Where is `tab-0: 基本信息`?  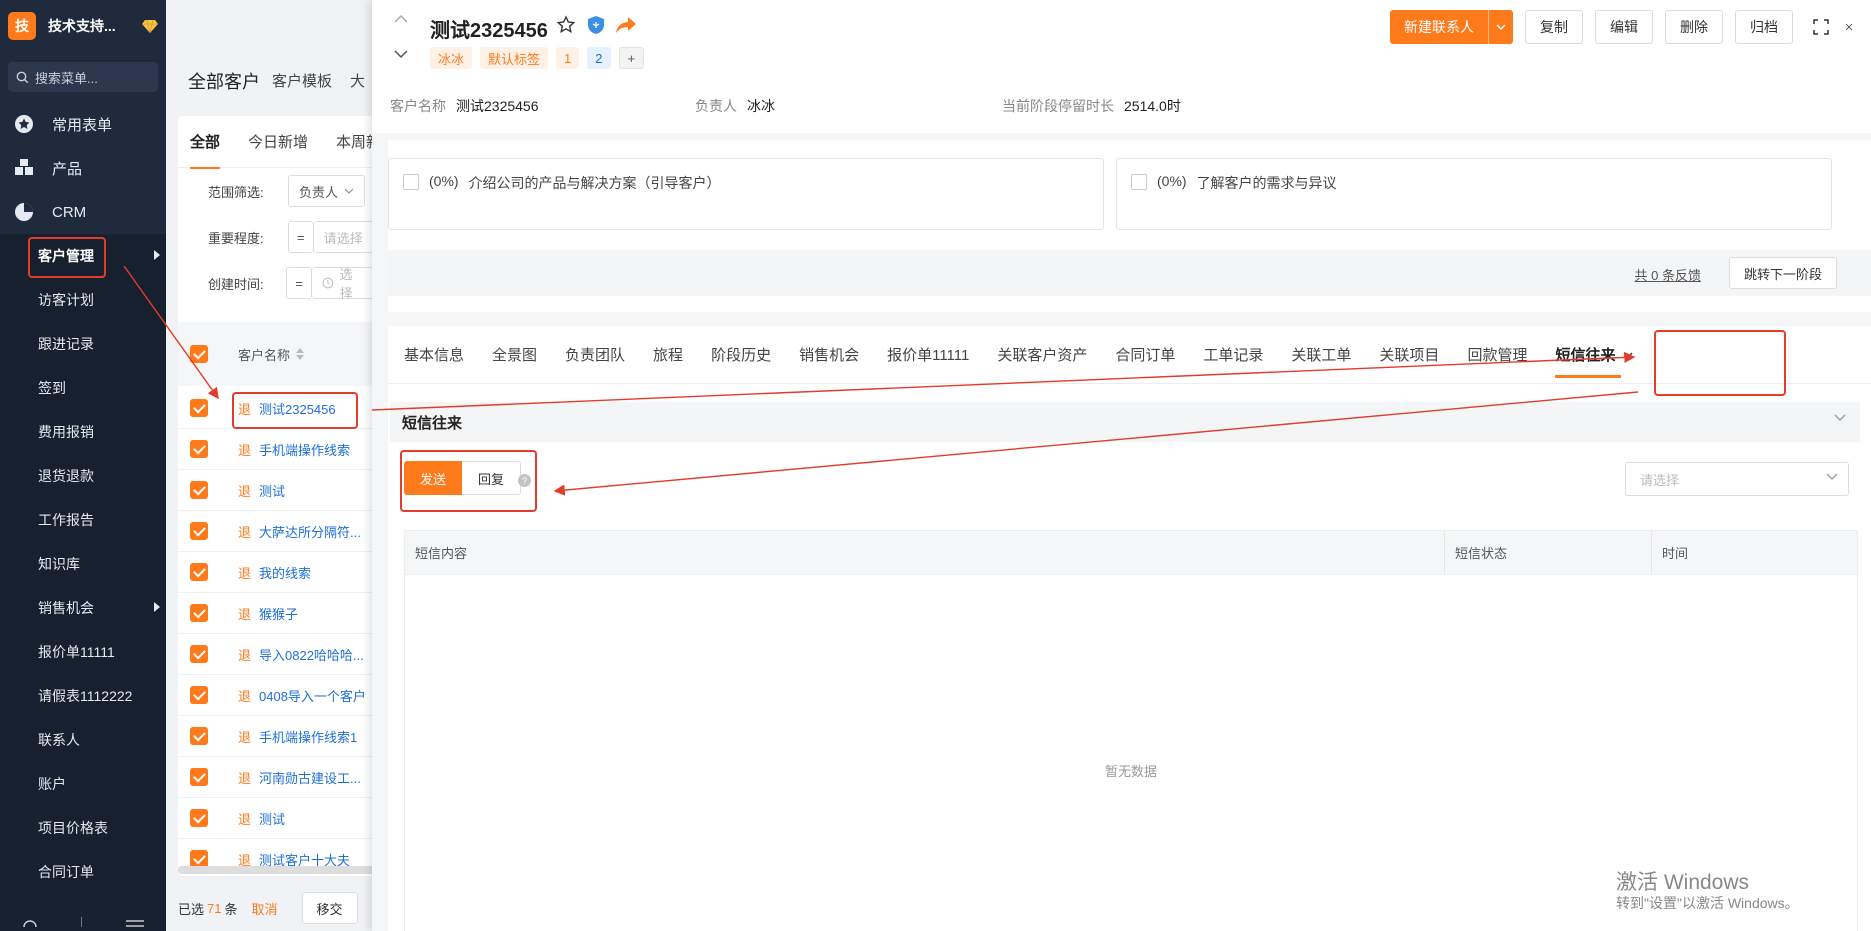 tab-0: 基本信息 is located at coordinates (434, 355).